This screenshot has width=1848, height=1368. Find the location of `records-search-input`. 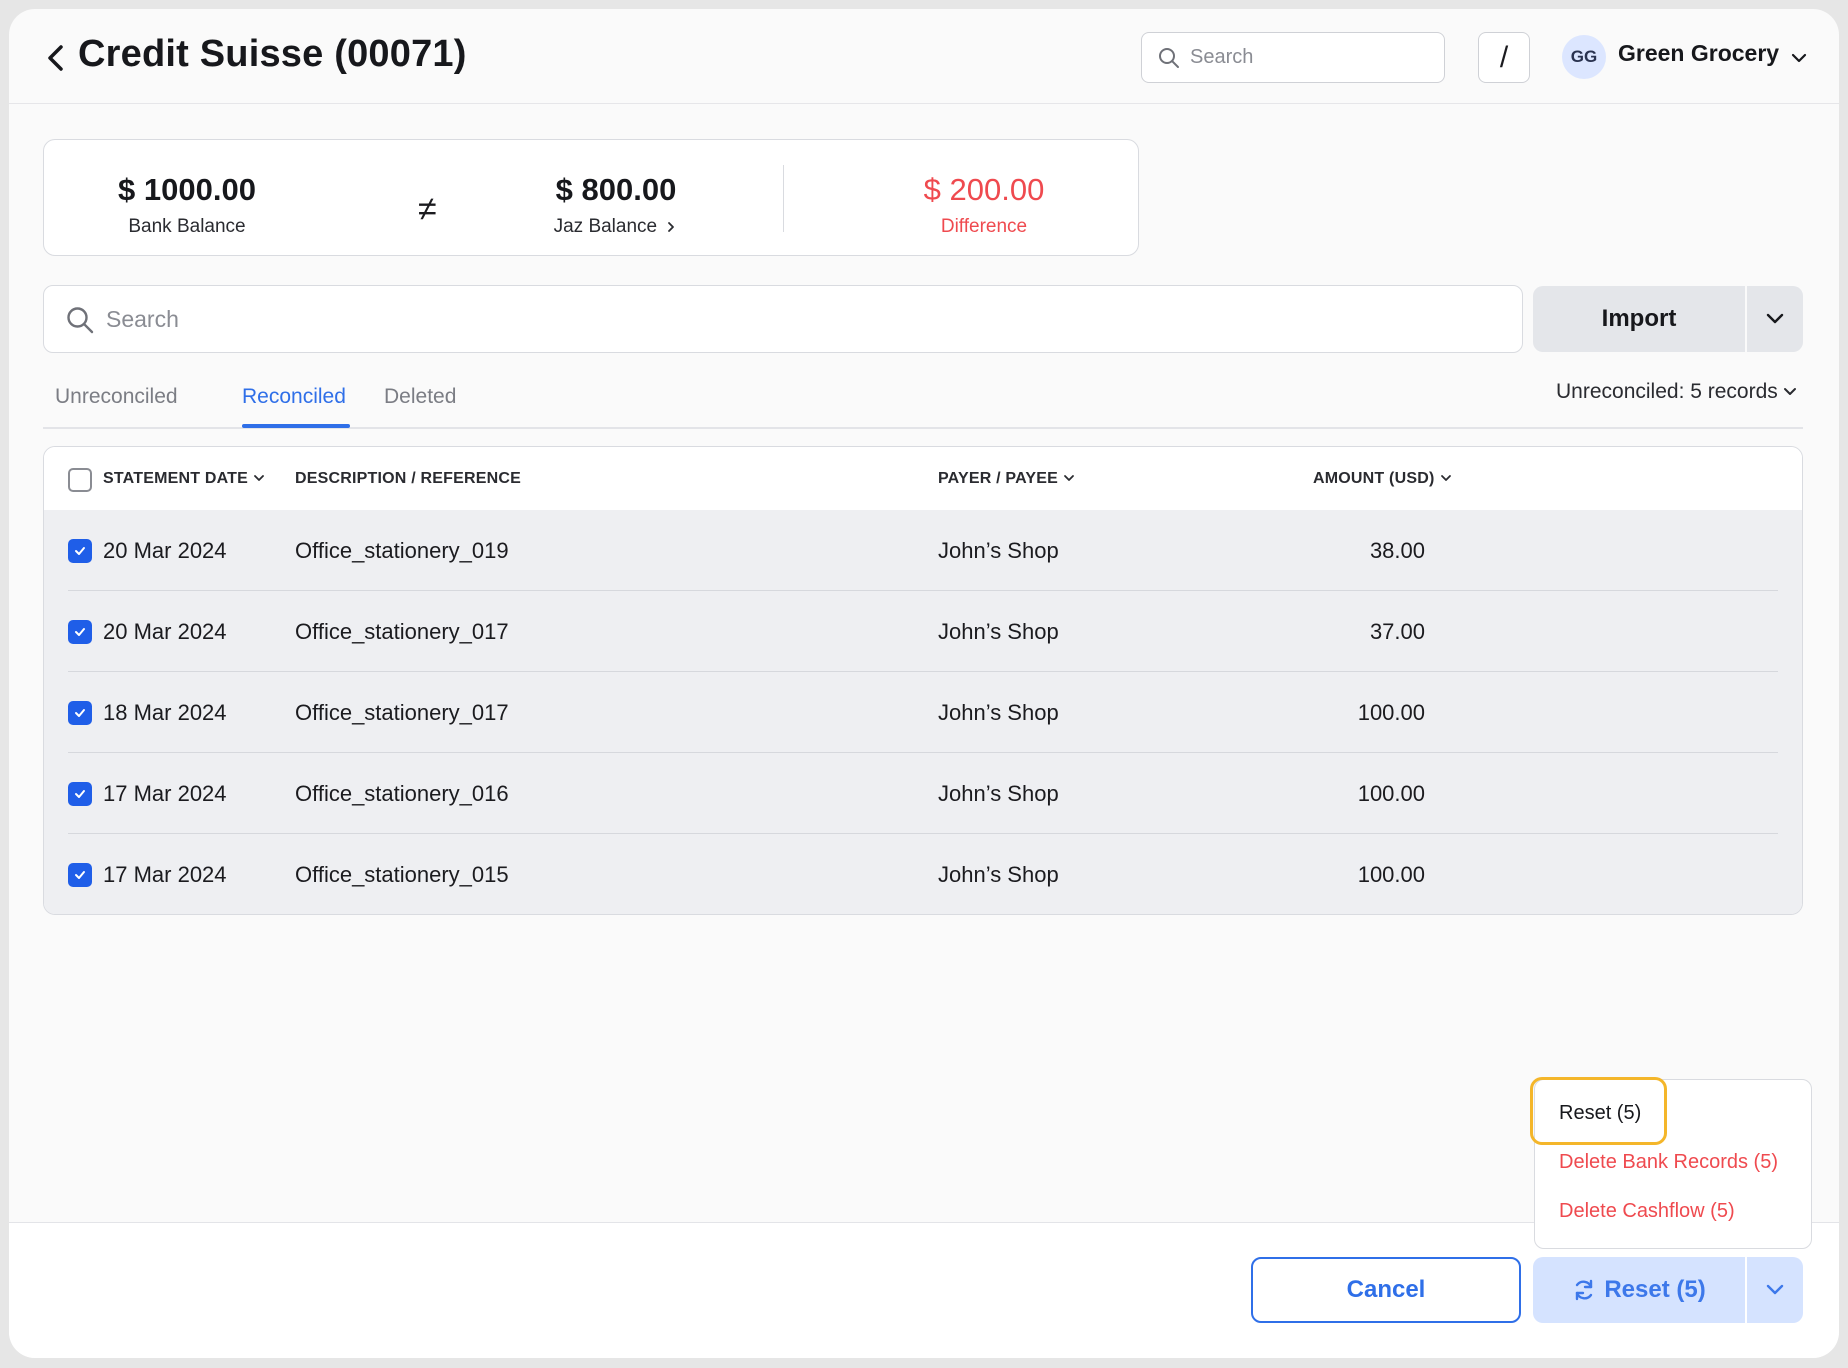

records-search-input is located at coordinates (806, 319).